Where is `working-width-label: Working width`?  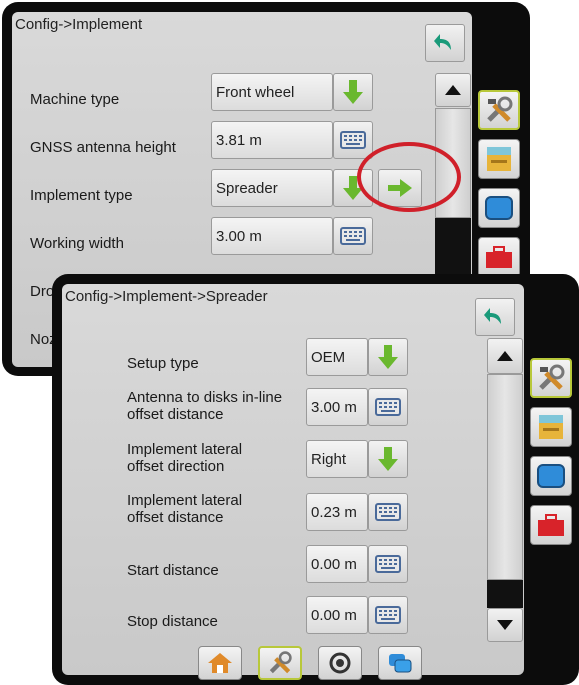
working-width-label: Working width is located at coordinates (77, 243).